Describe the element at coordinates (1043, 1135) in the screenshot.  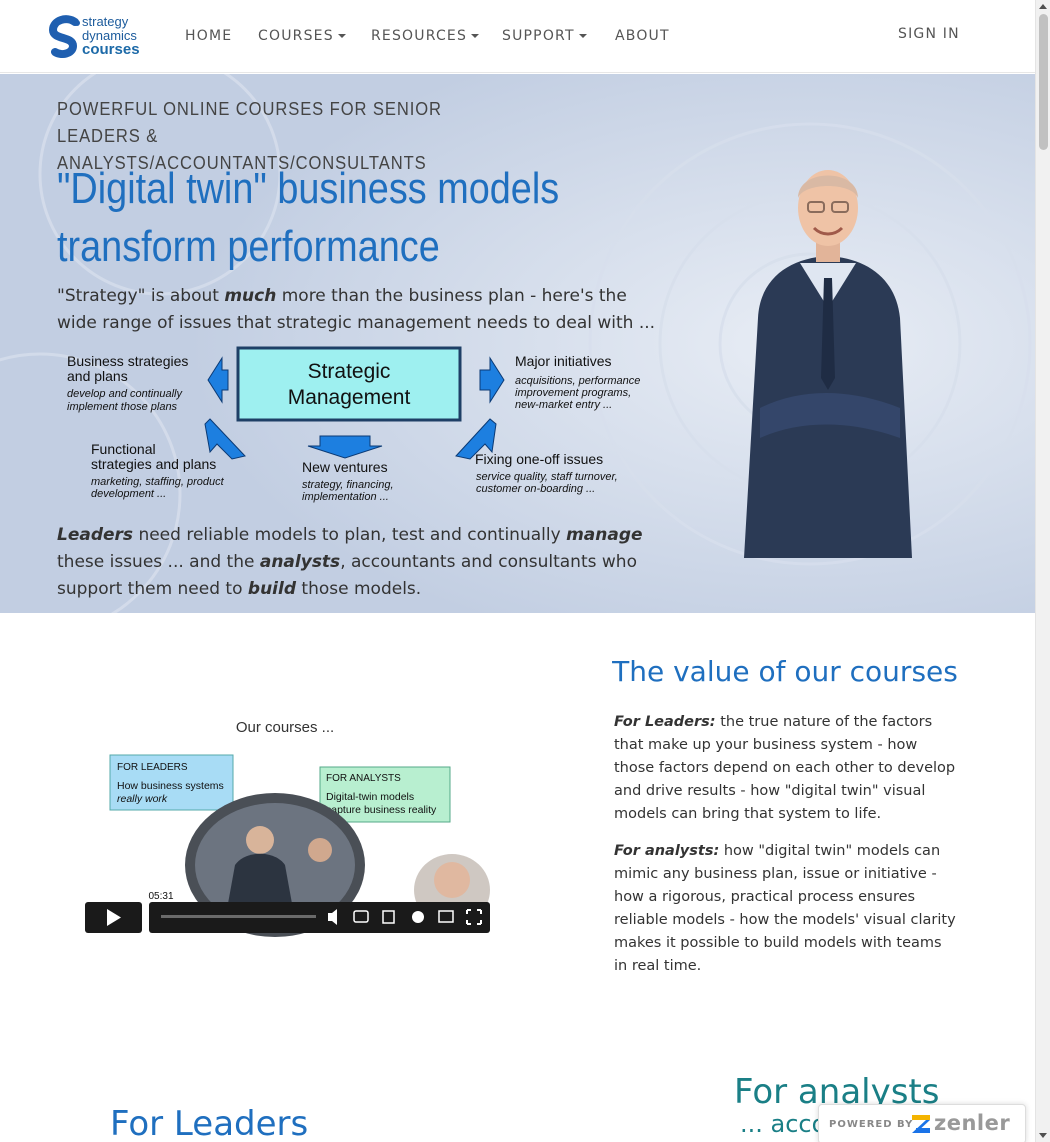
I see `scroll-down-icon` at that location.